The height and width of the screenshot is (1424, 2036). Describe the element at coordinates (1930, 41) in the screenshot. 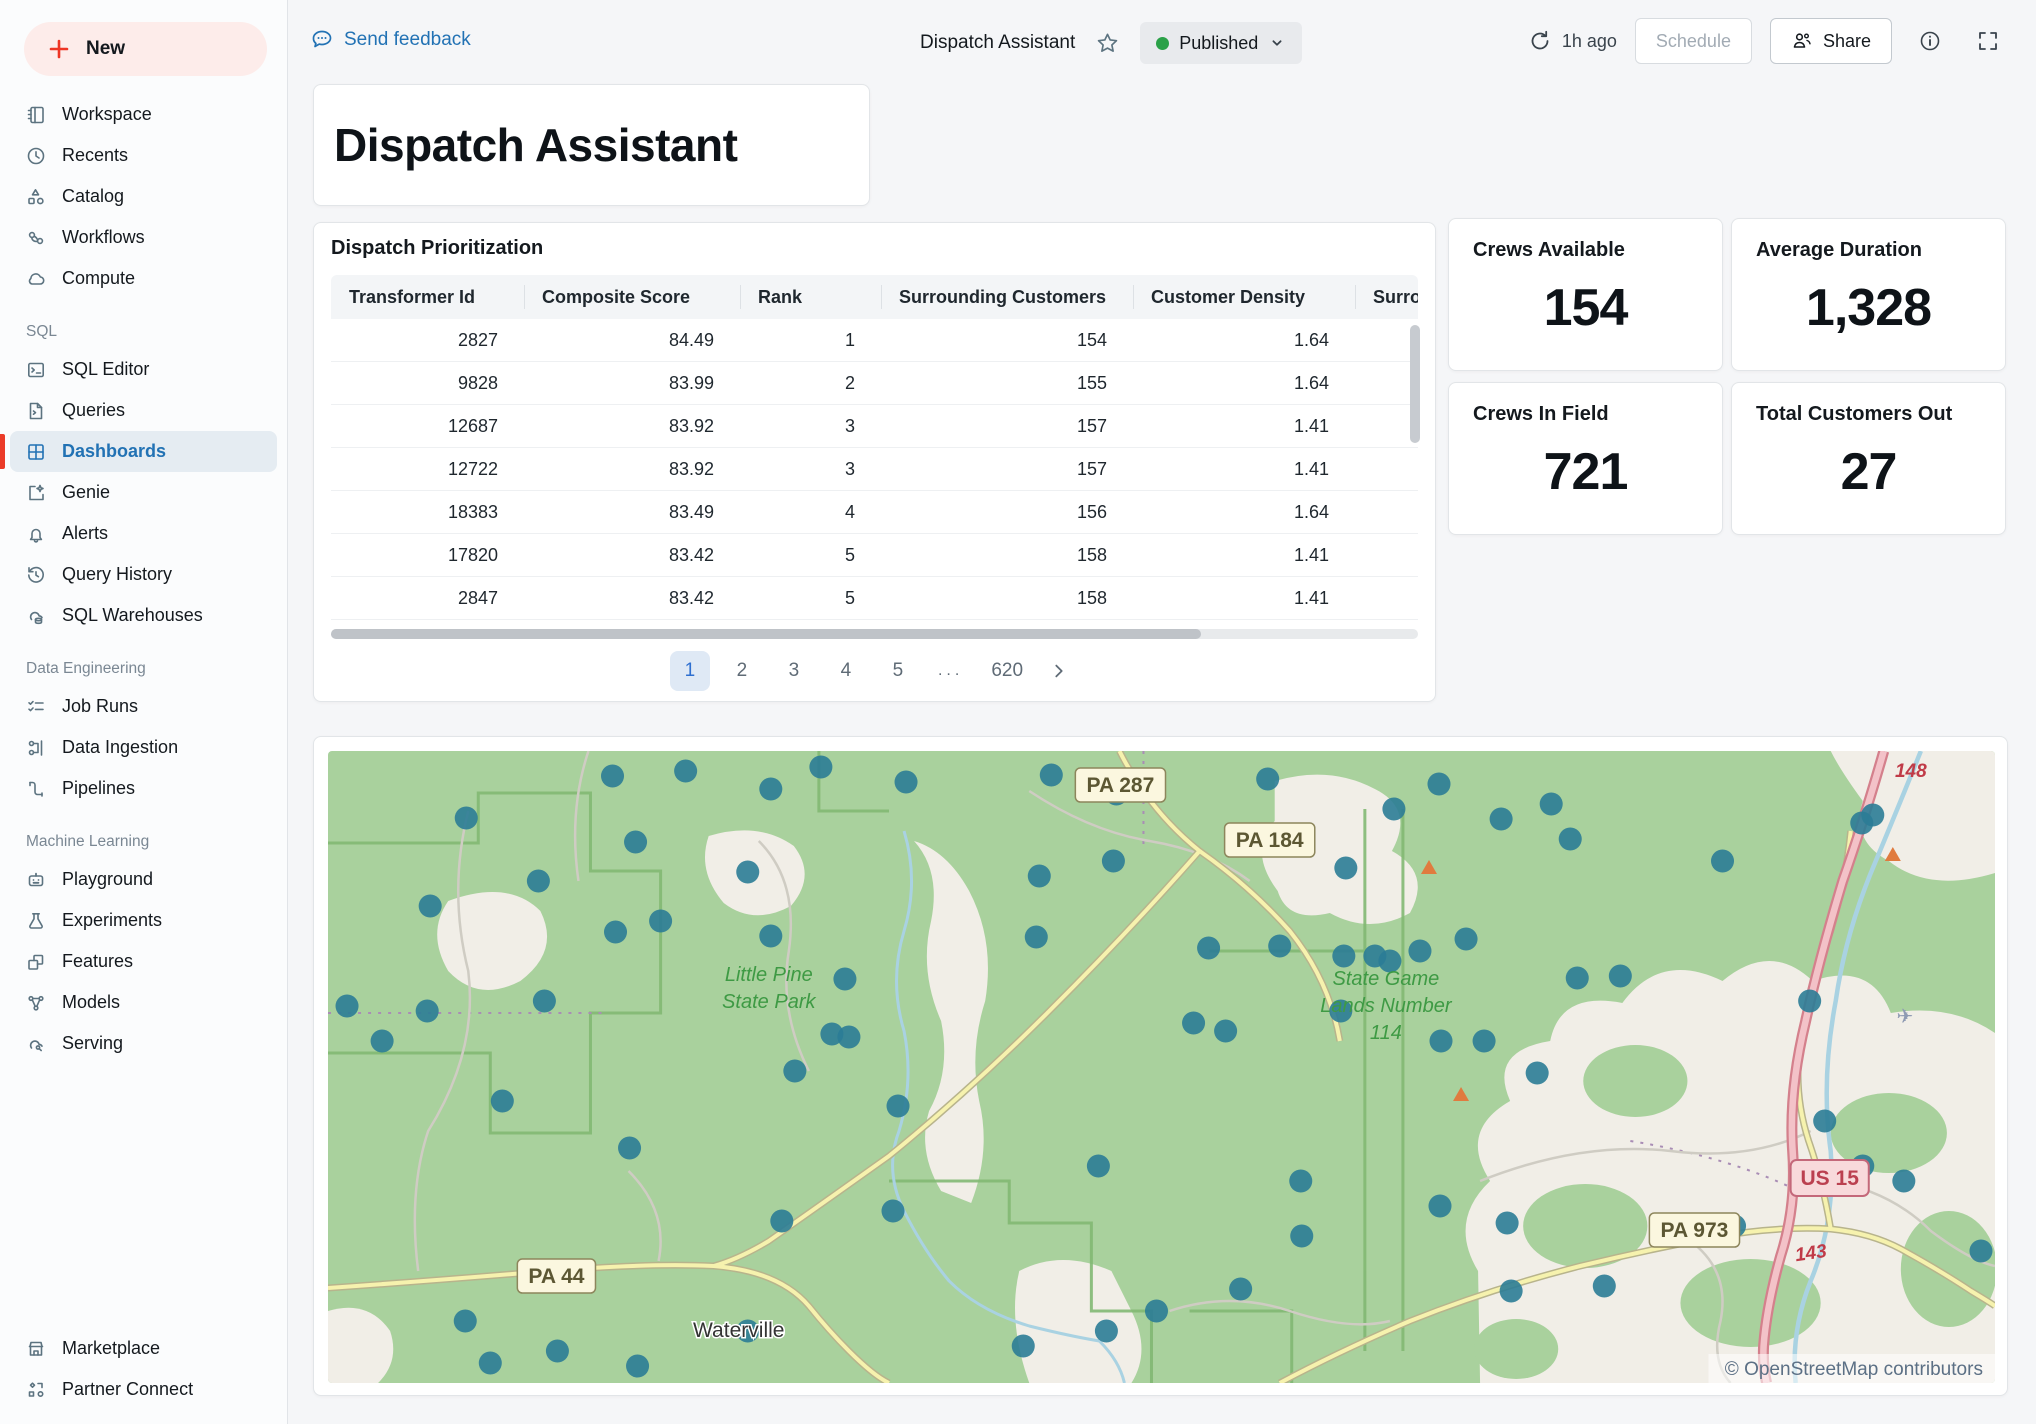

I see `info-button` at that location.